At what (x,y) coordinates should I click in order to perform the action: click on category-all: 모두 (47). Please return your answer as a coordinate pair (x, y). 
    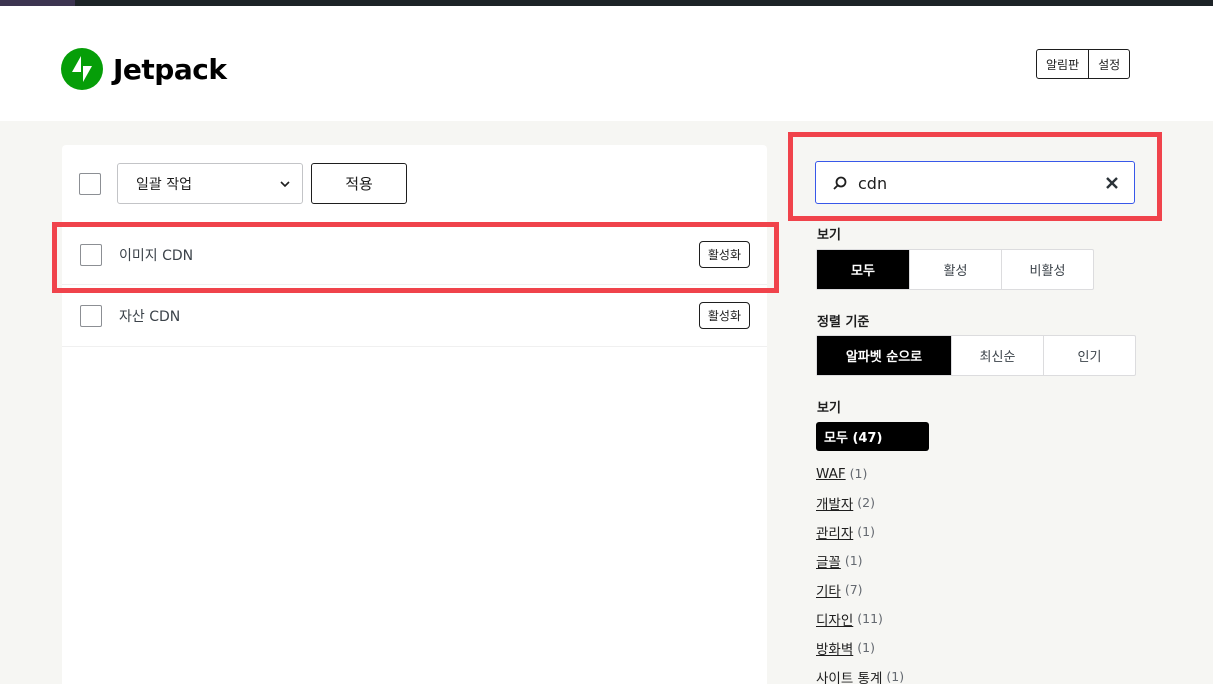
    Looking at the image, I should click on (872, 436).